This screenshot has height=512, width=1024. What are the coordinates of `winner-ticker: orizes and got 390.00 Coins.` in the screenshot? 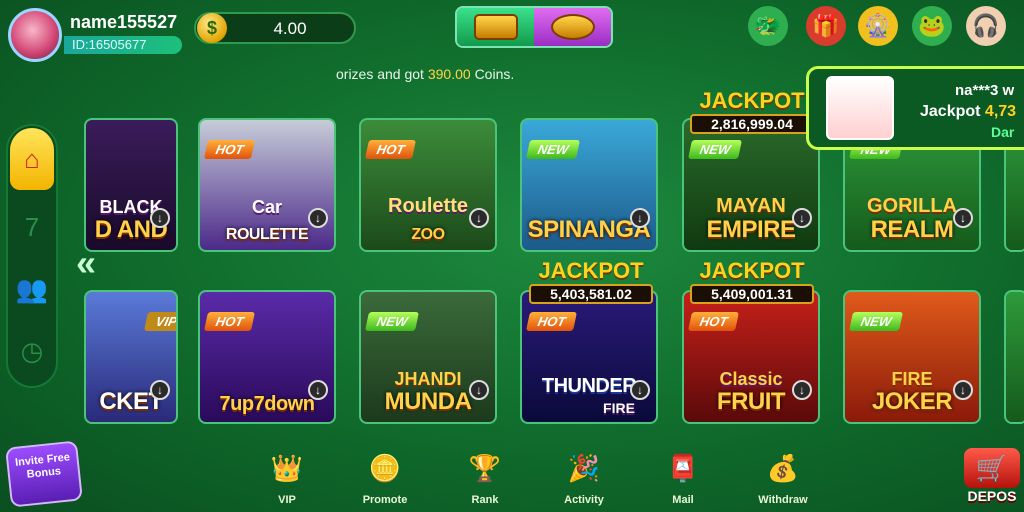 It's located at (425, 74).